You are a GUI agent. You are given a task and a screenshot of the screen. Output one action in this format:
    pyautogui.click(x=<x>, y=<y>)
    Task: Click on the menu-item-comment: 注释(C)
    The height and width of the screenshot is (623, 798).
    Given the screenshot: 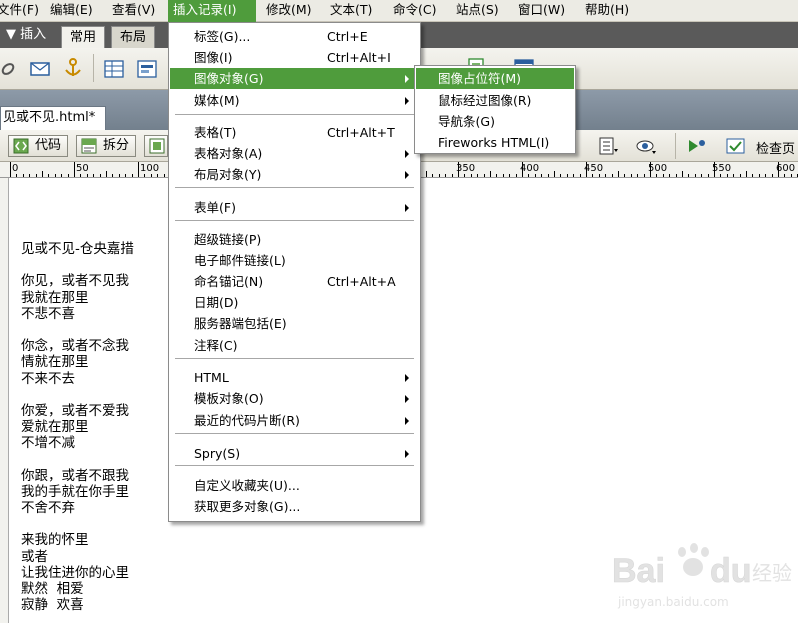 What is the action you would take?
    pyautogui.click(x=294, y=345)
    